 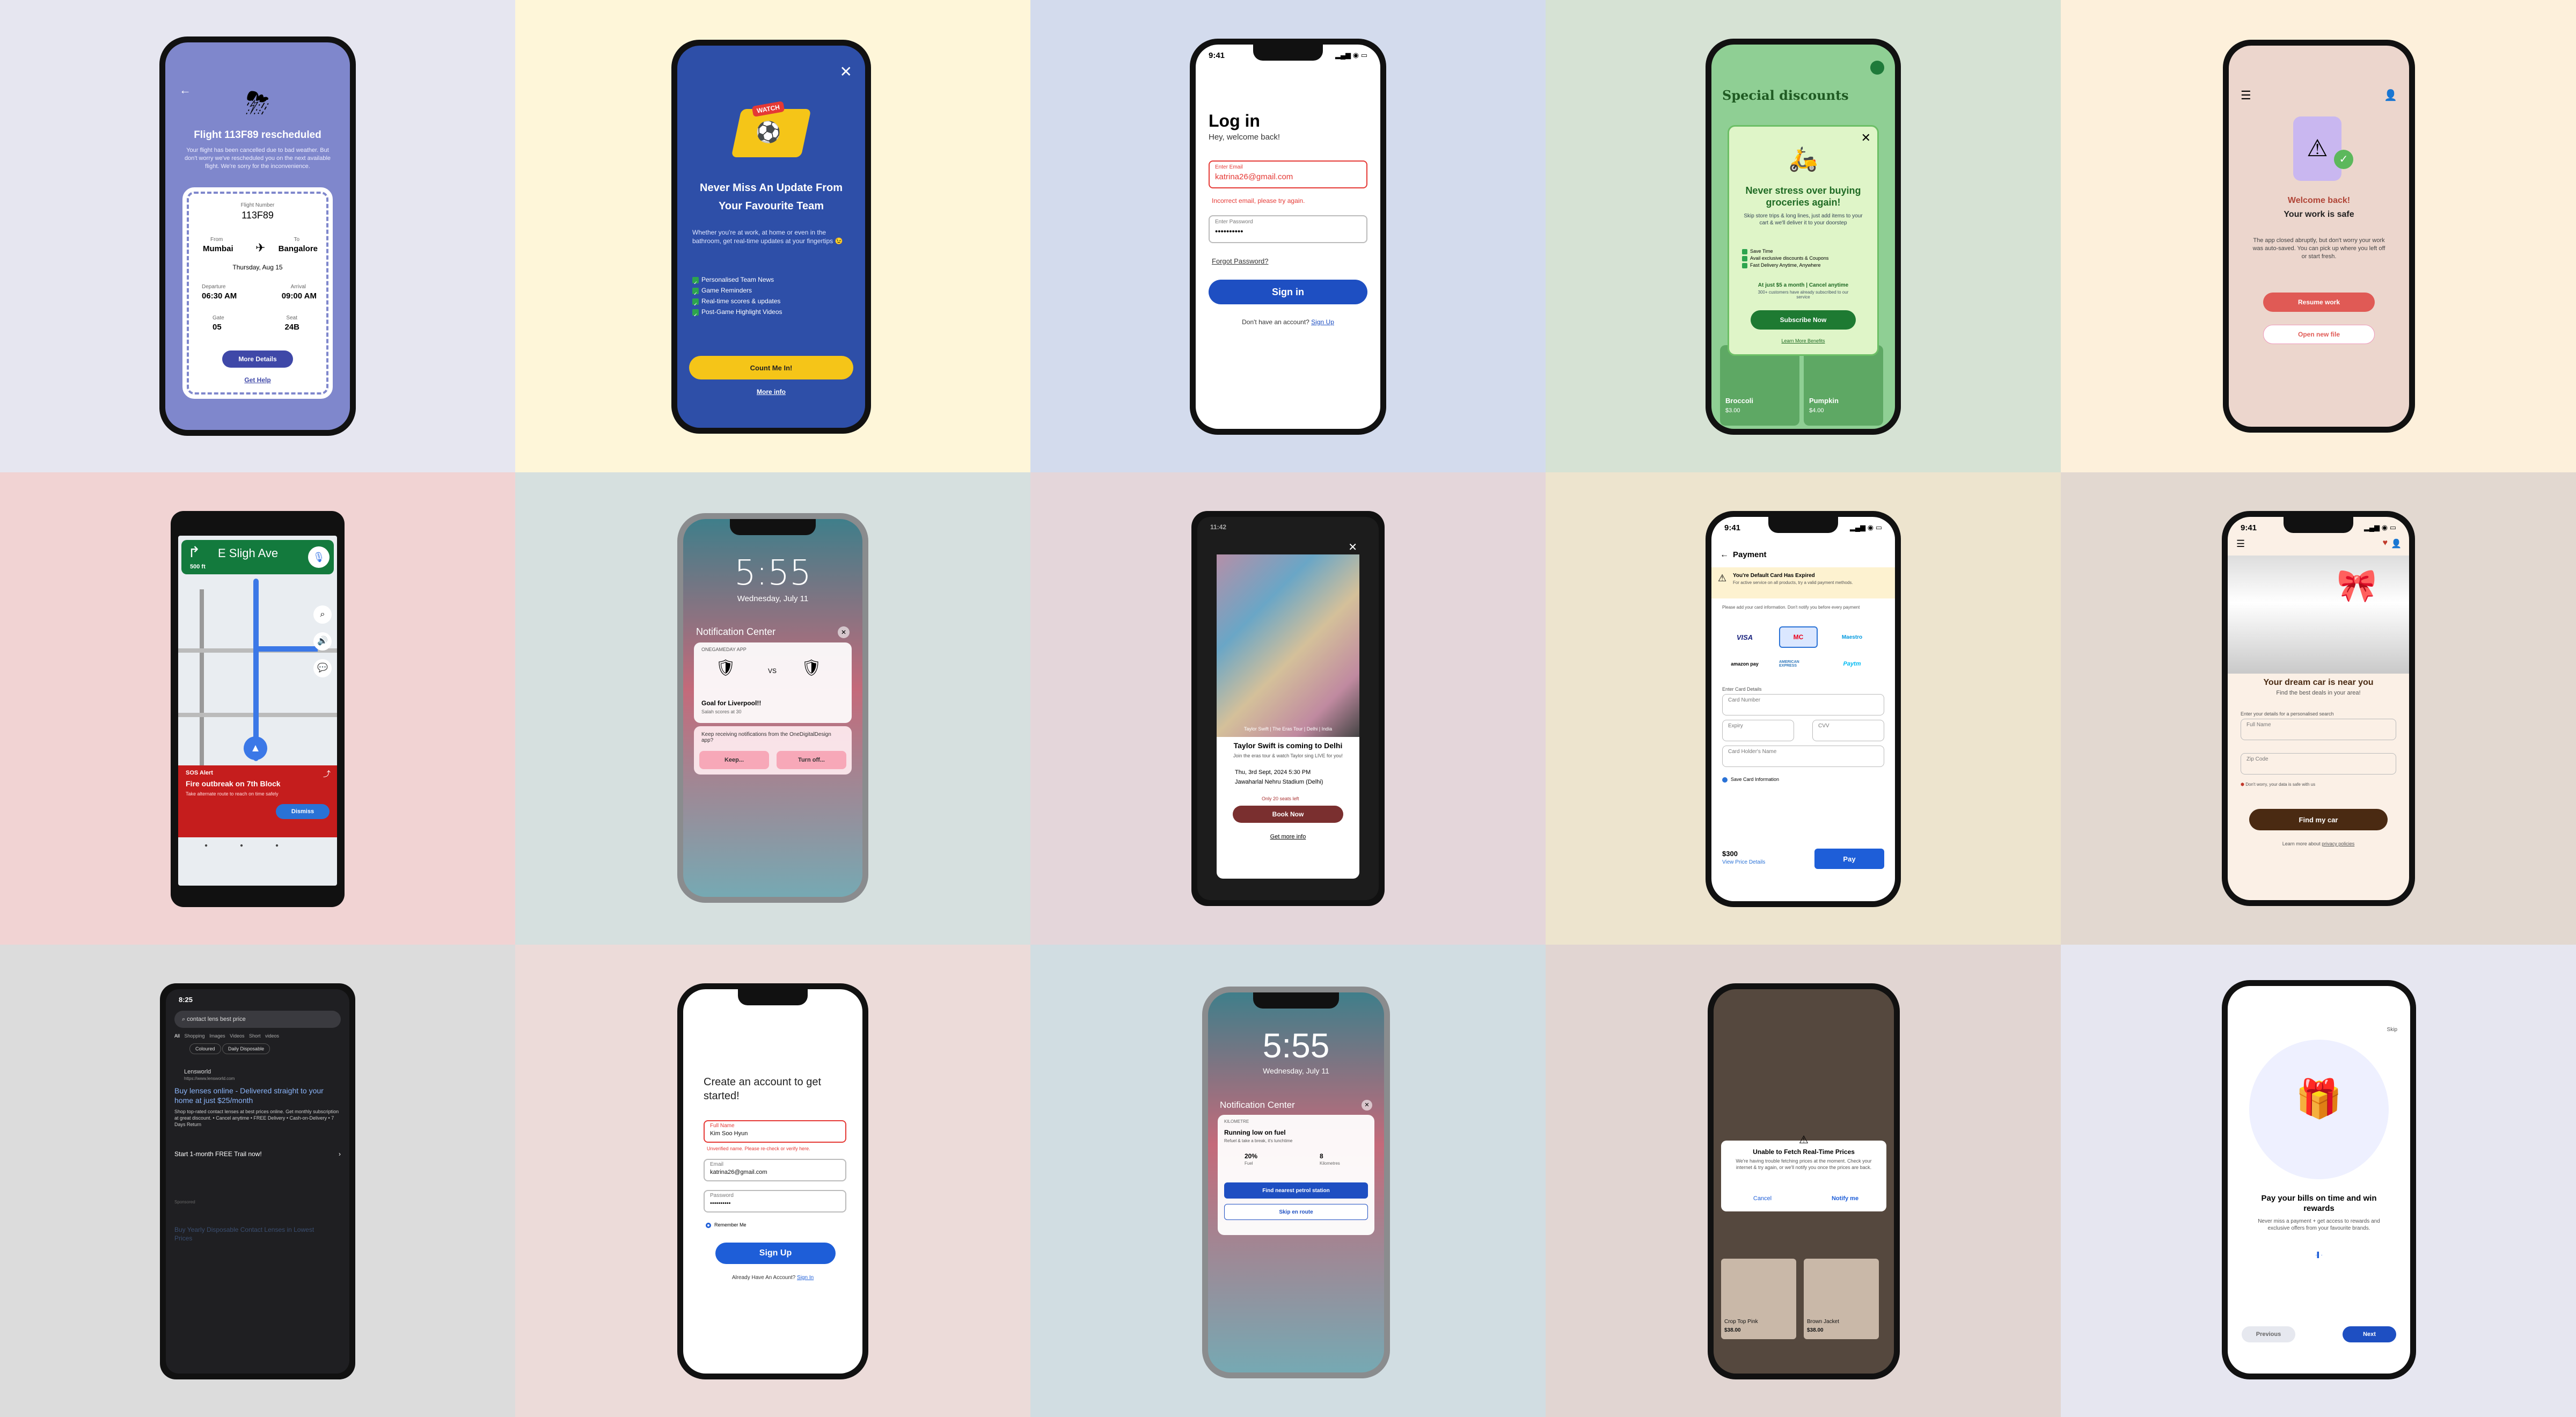 I want to click on search-input: ⌕ contact lens best price, so click(x=257, y=1019).